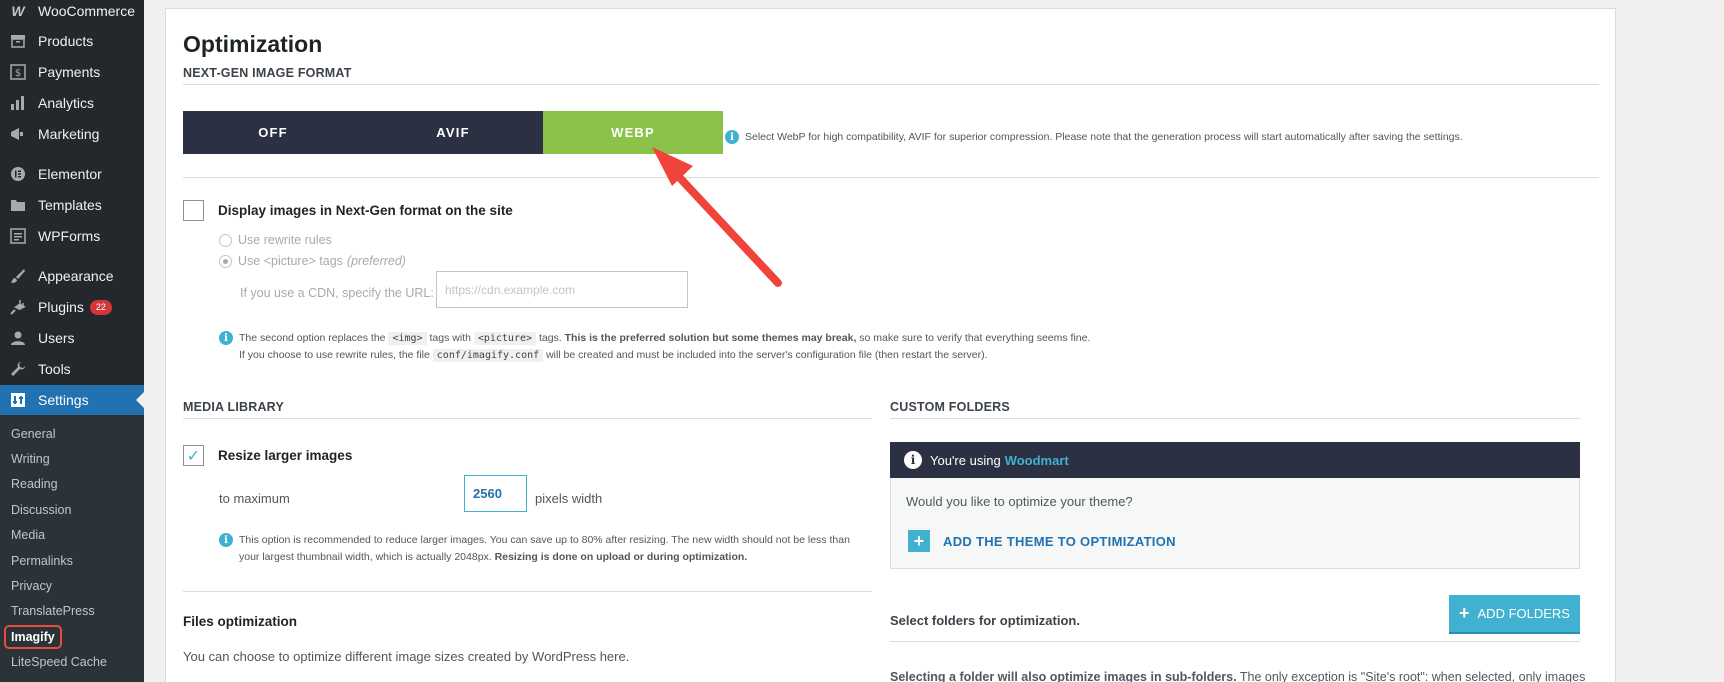 This screenshot has width=1724, height=682. I want to click on submenu-item-imagify: Imagify, so click(33, 637).